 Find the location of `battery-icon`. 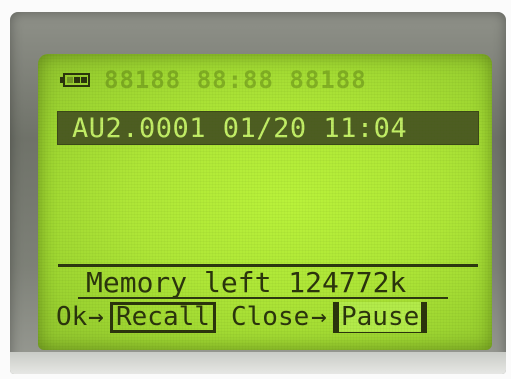

battery-icon is located at coordinates (75, 80).